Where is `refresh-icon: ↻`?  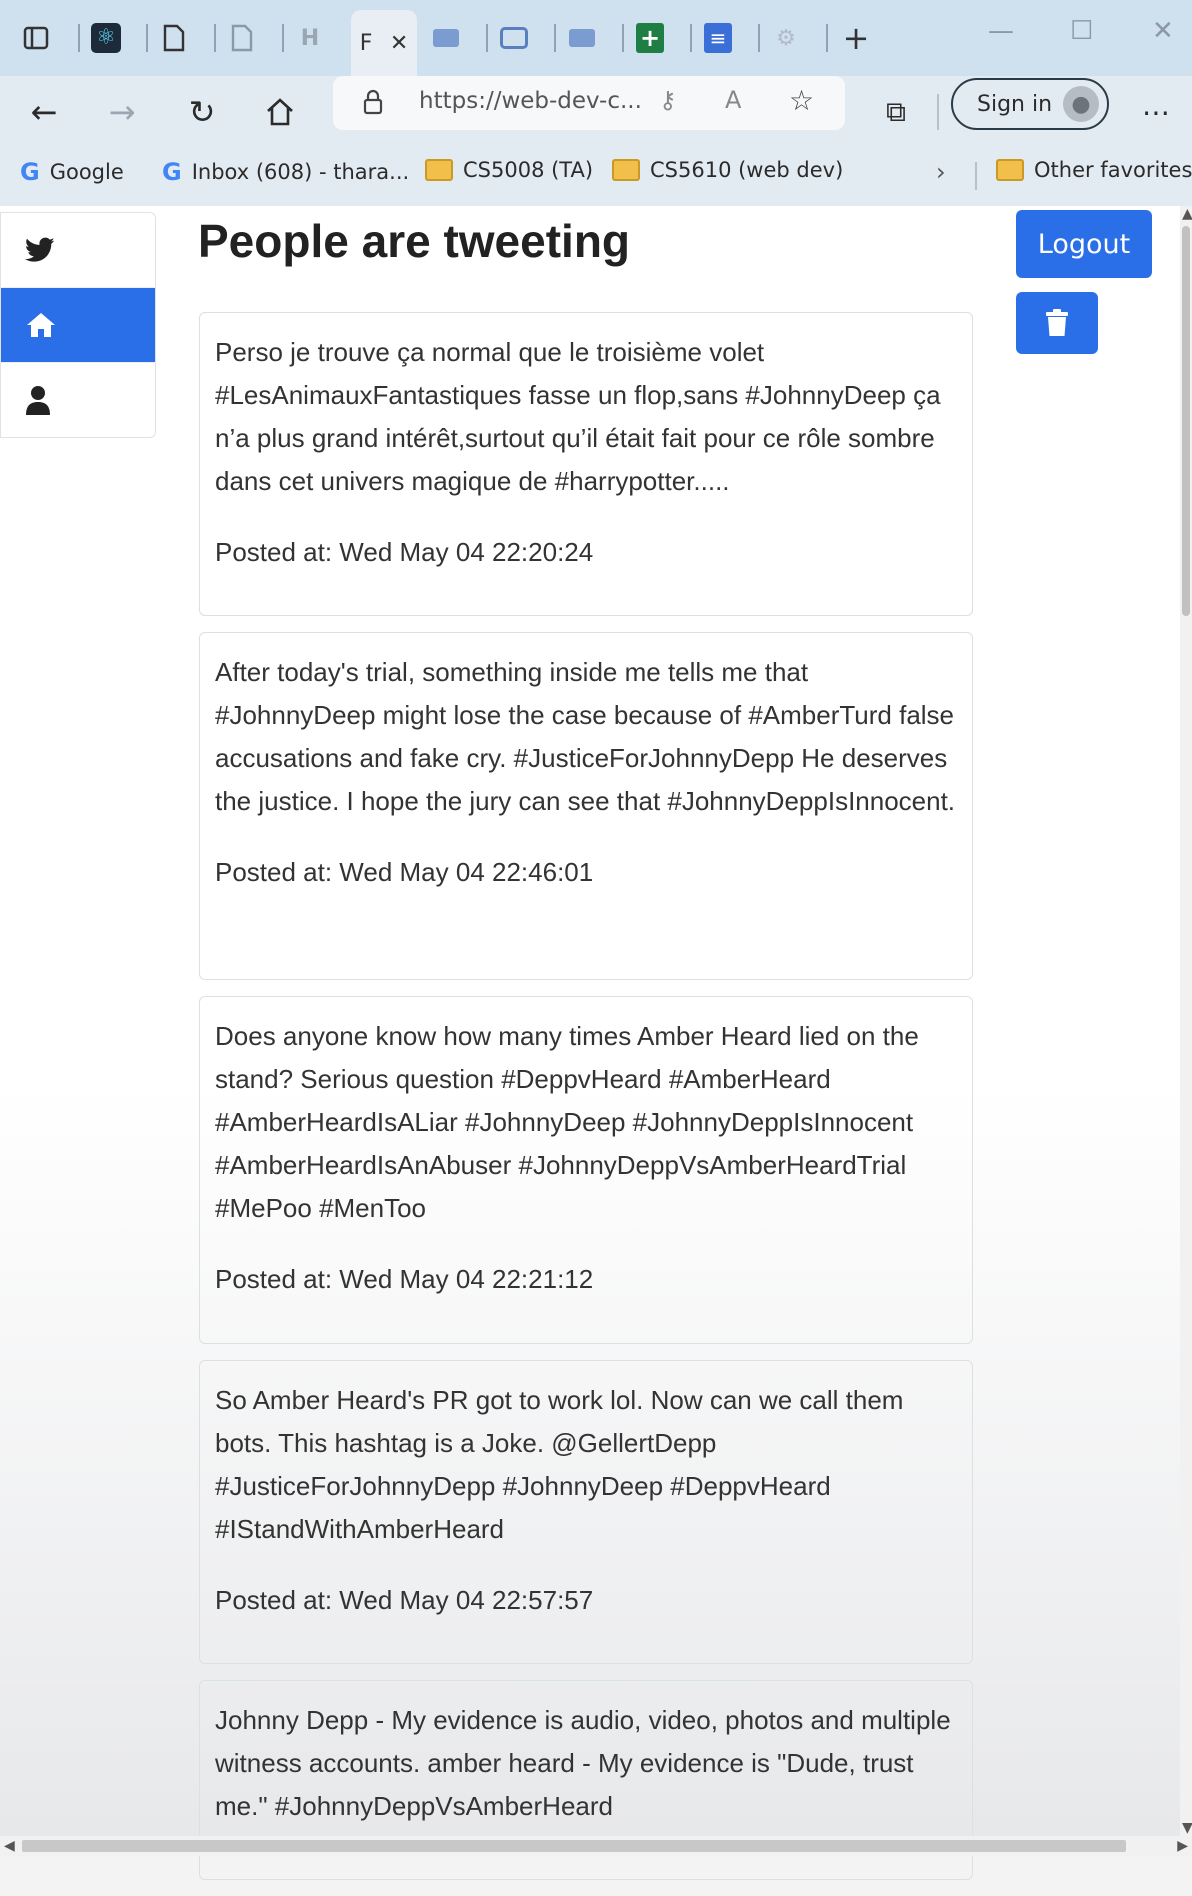
refresh-icon: ↻ is located at coordinates (202, 112).